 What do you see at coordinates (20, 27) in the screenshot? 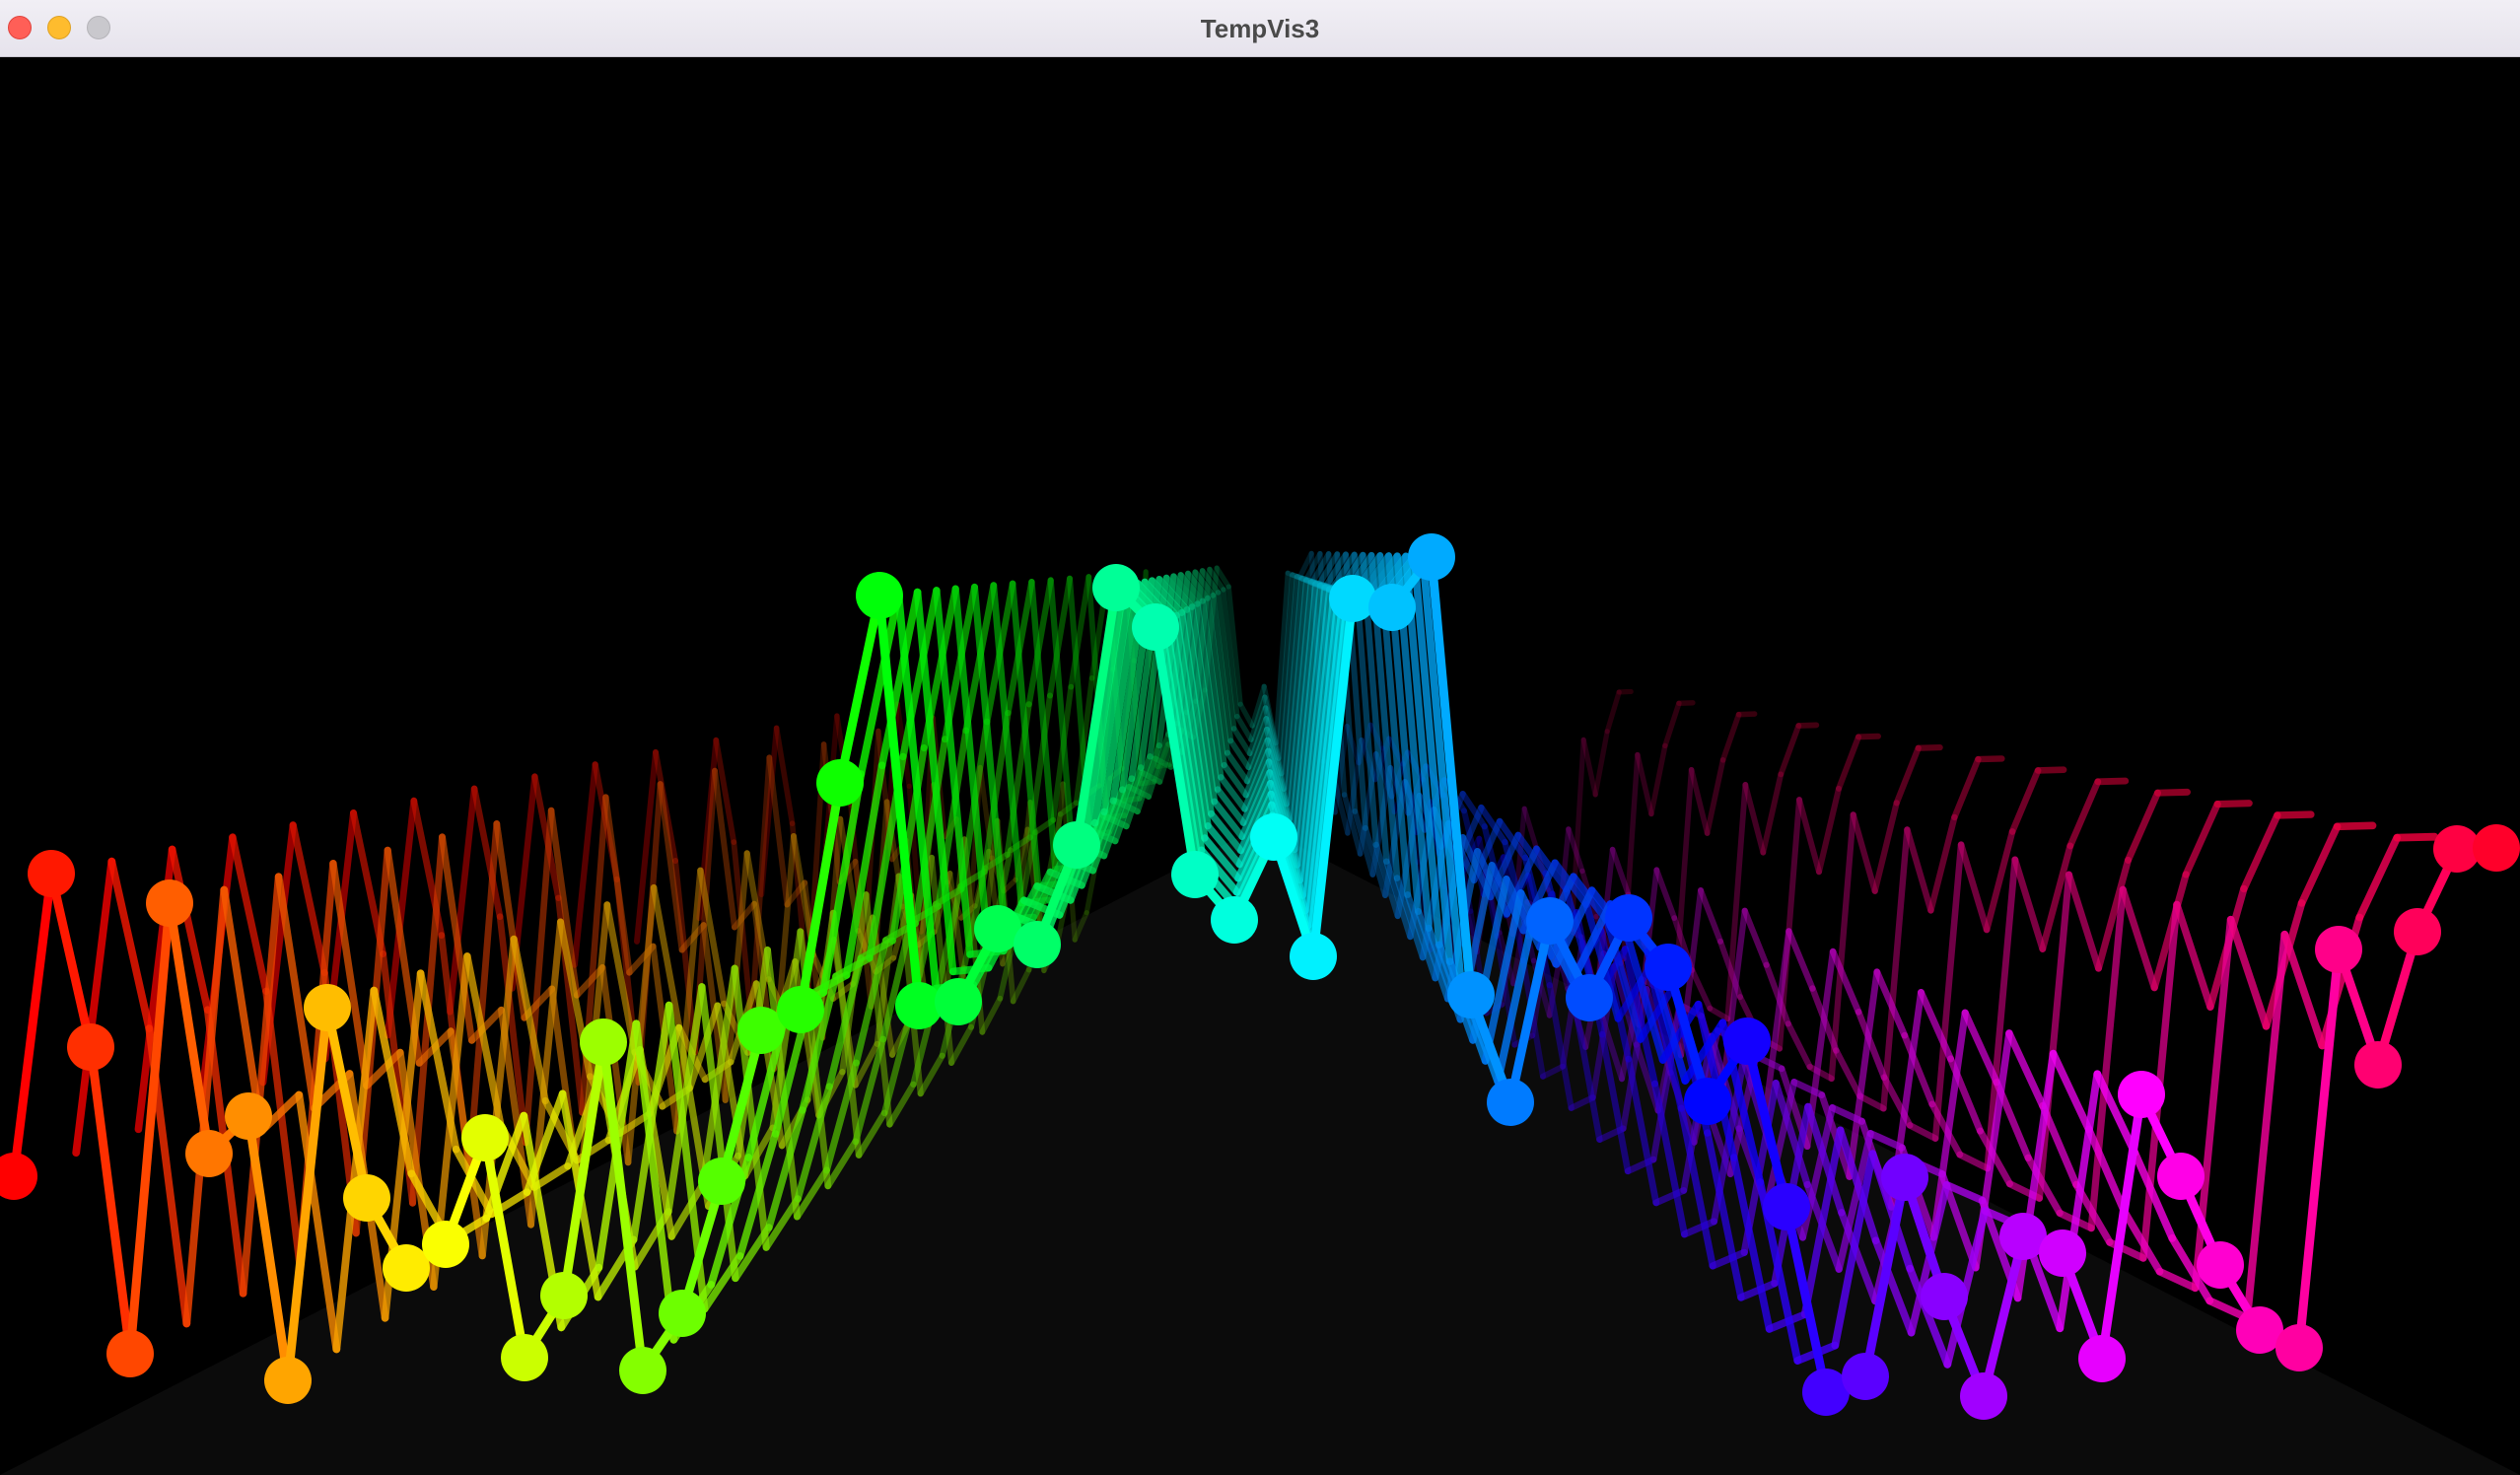
I see `close-window-button` at bounding box center [20, 27].